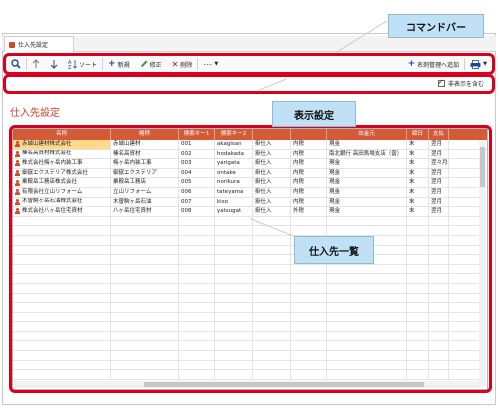  I want to click on table-row: 乗鞍岳工務店株式会社 乗鞍岳工務店 005 norikura 掛仕入 内税 現金末翌月, so click(250, 183).